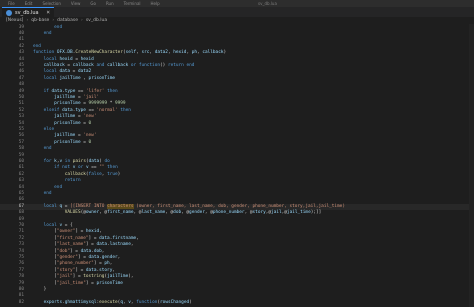 The height and width of the screenshot is (307, 474). Describe the element at coordinates (237, 12) in the screenshot. I see `tab-bar: sv_db.lua ×` at that location.